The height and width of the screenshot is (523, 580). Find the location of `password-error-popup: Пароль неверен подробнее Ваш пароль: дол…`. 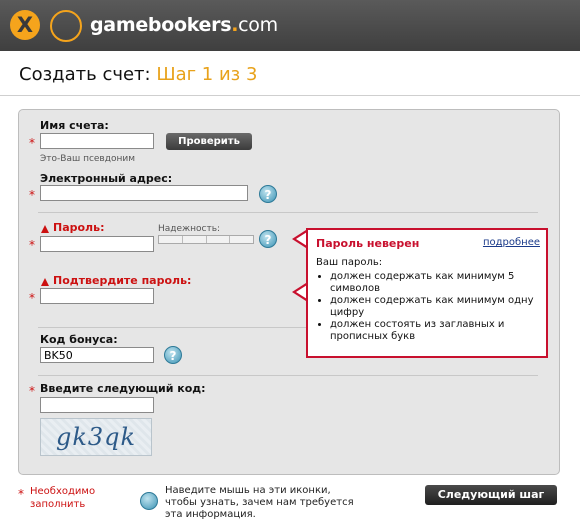

password-error-popup: Пароль неверен подробнее Ваш пароль: дол… is located at coordinates (427, 293).